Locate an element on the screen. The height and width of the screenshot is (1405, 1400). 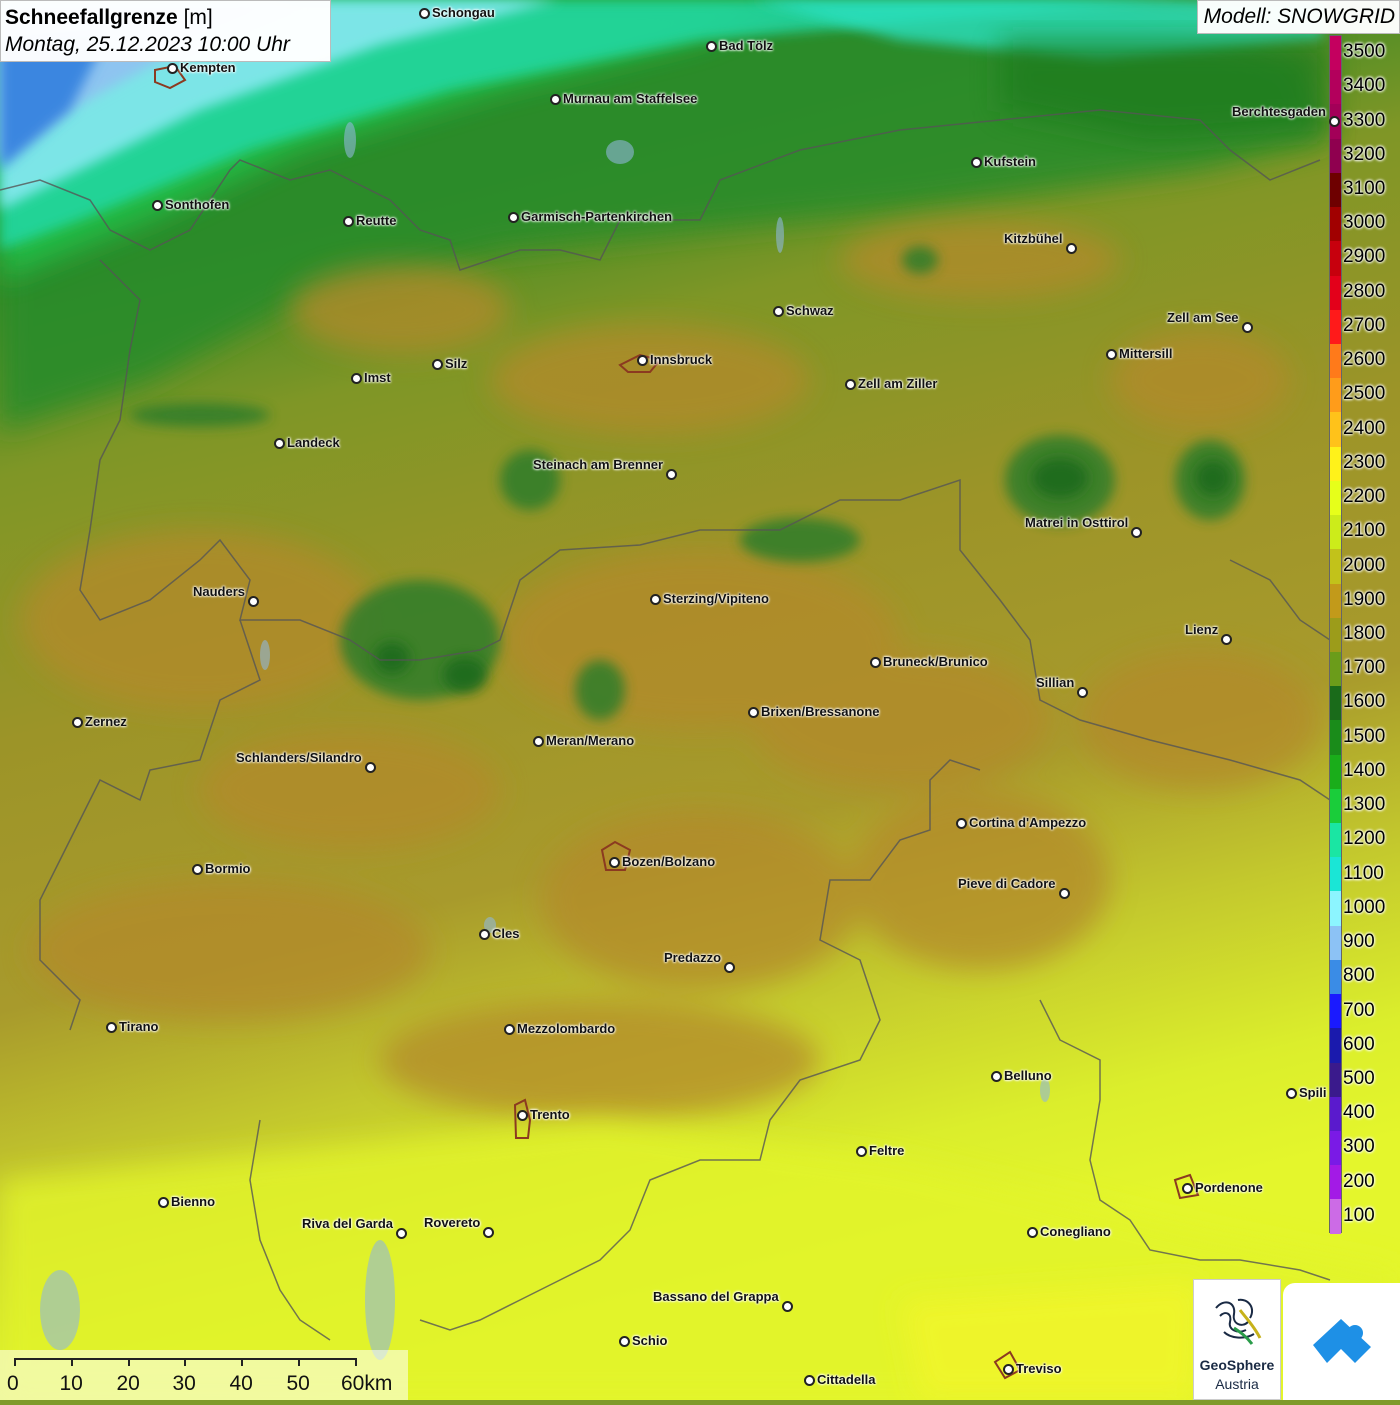
city-label: Kitzbühel is located at coordinates (1033, 238).